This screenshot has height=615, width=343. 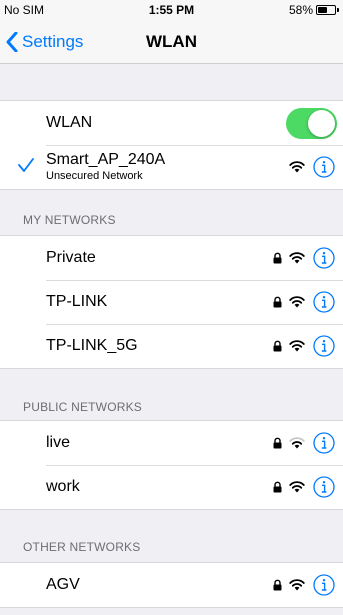 I want to click on network-row-private: Private, so click(x=171, y=258).